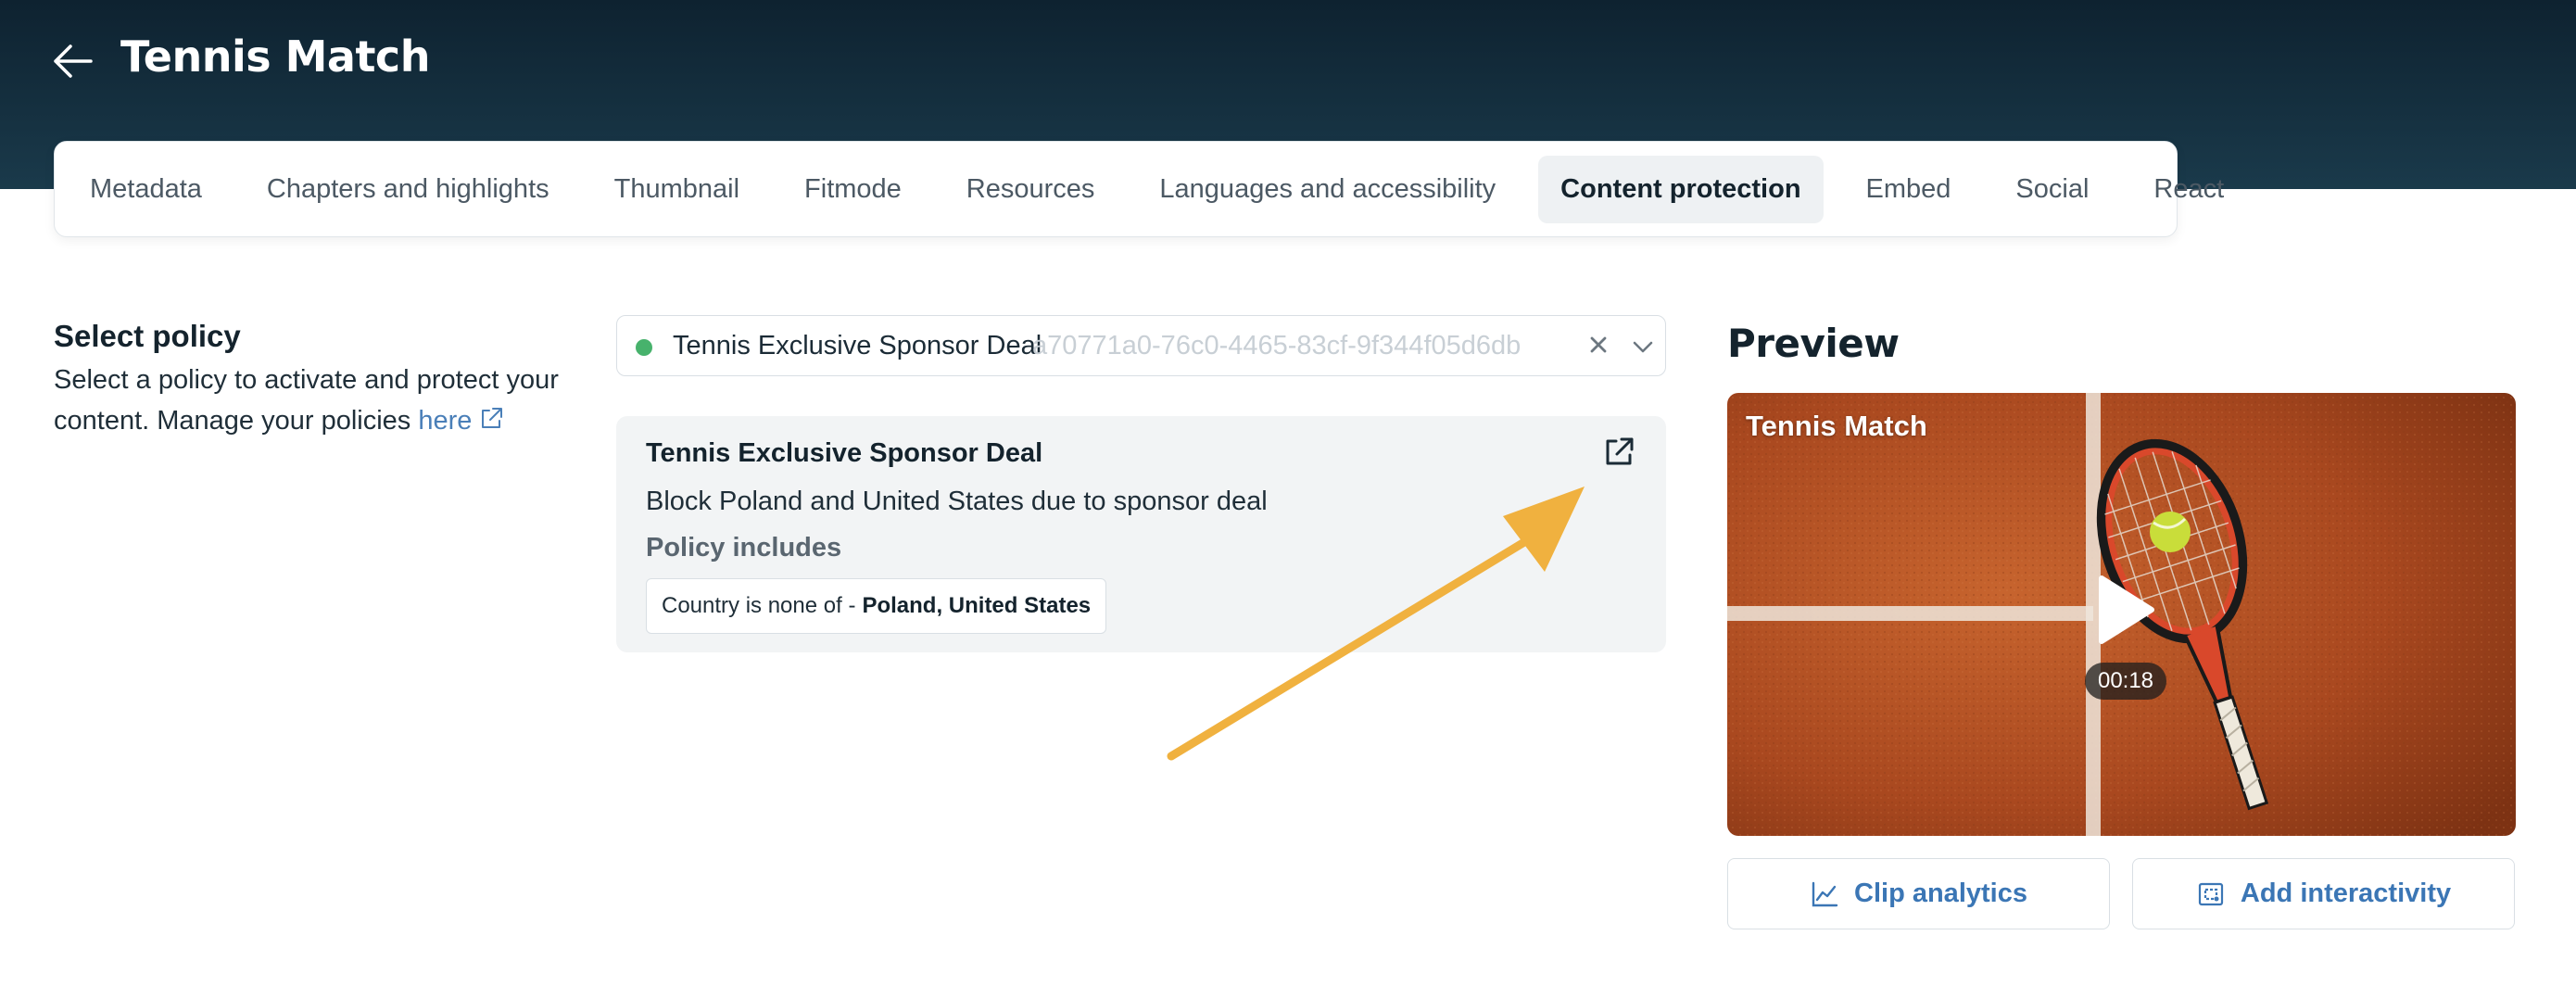  What do you see at coordinates (1836, 426) in the screenshot?
I see `video-title: Tennis Match` at bounding box center [1836, 426].